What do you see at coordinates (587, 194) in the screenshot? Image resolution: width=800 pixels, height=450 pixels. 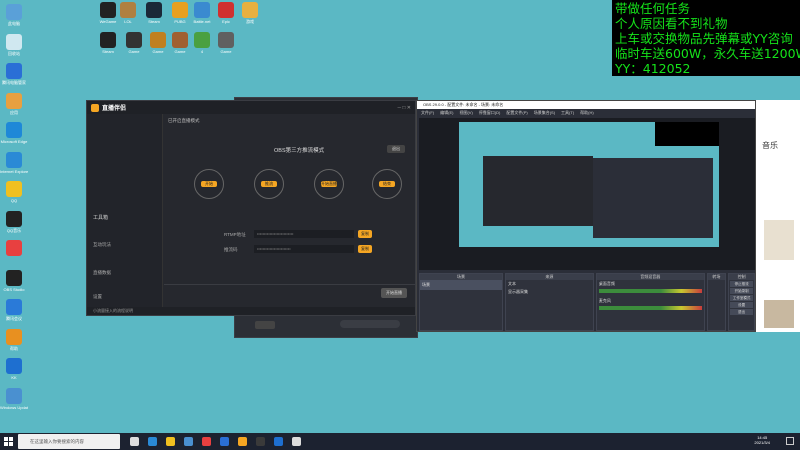 I see `obs-preview` at bounding box center [587, 194].